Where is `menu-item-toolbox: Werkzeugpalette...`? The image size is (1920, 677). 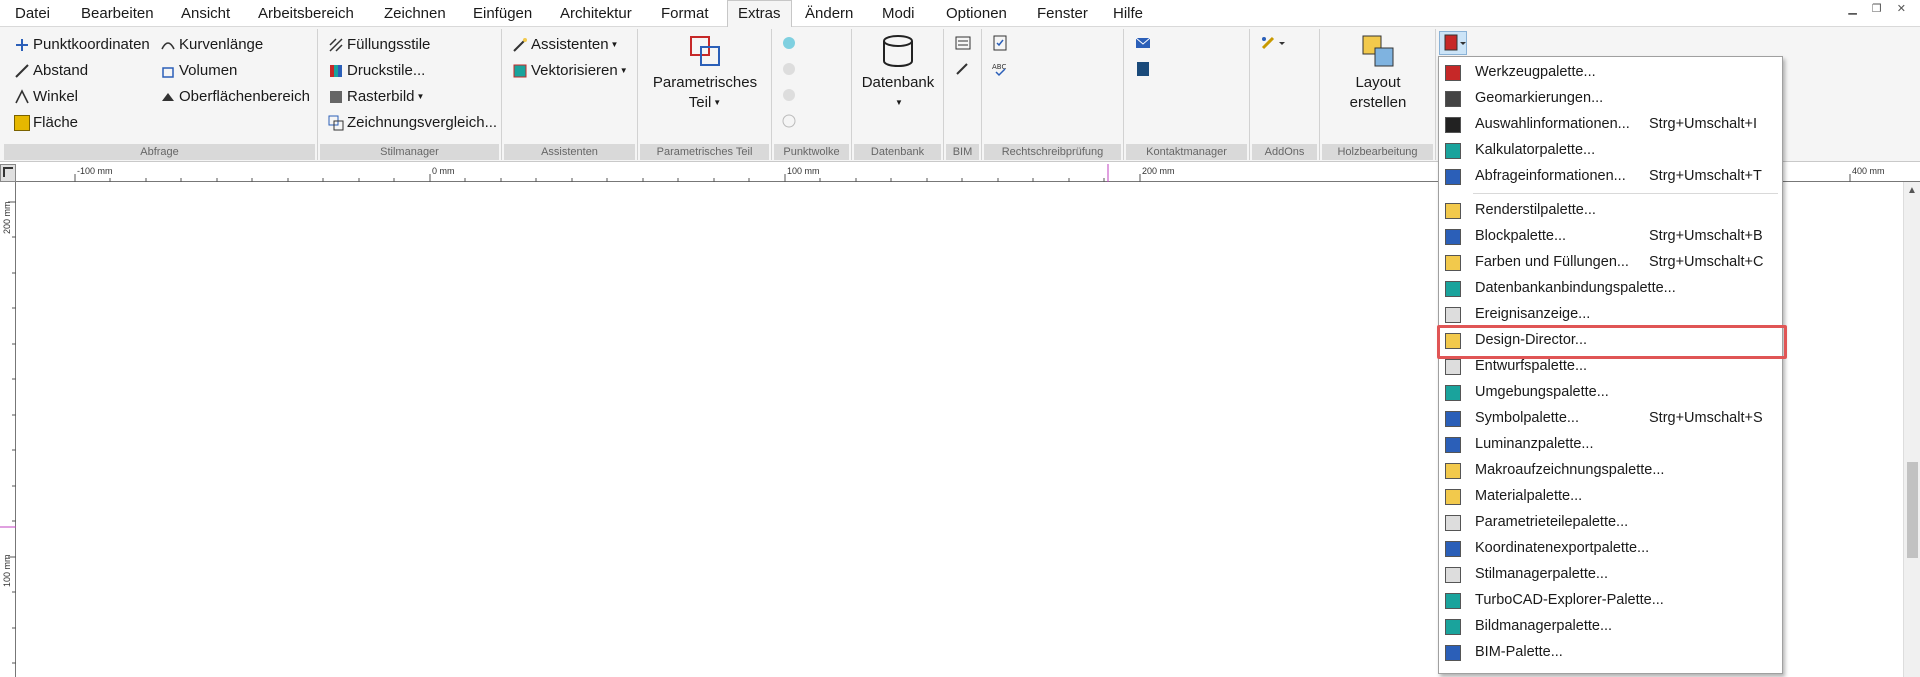
menu-item-toolbox: Werkzeugpalette... is located at coordinates (1610, 73).